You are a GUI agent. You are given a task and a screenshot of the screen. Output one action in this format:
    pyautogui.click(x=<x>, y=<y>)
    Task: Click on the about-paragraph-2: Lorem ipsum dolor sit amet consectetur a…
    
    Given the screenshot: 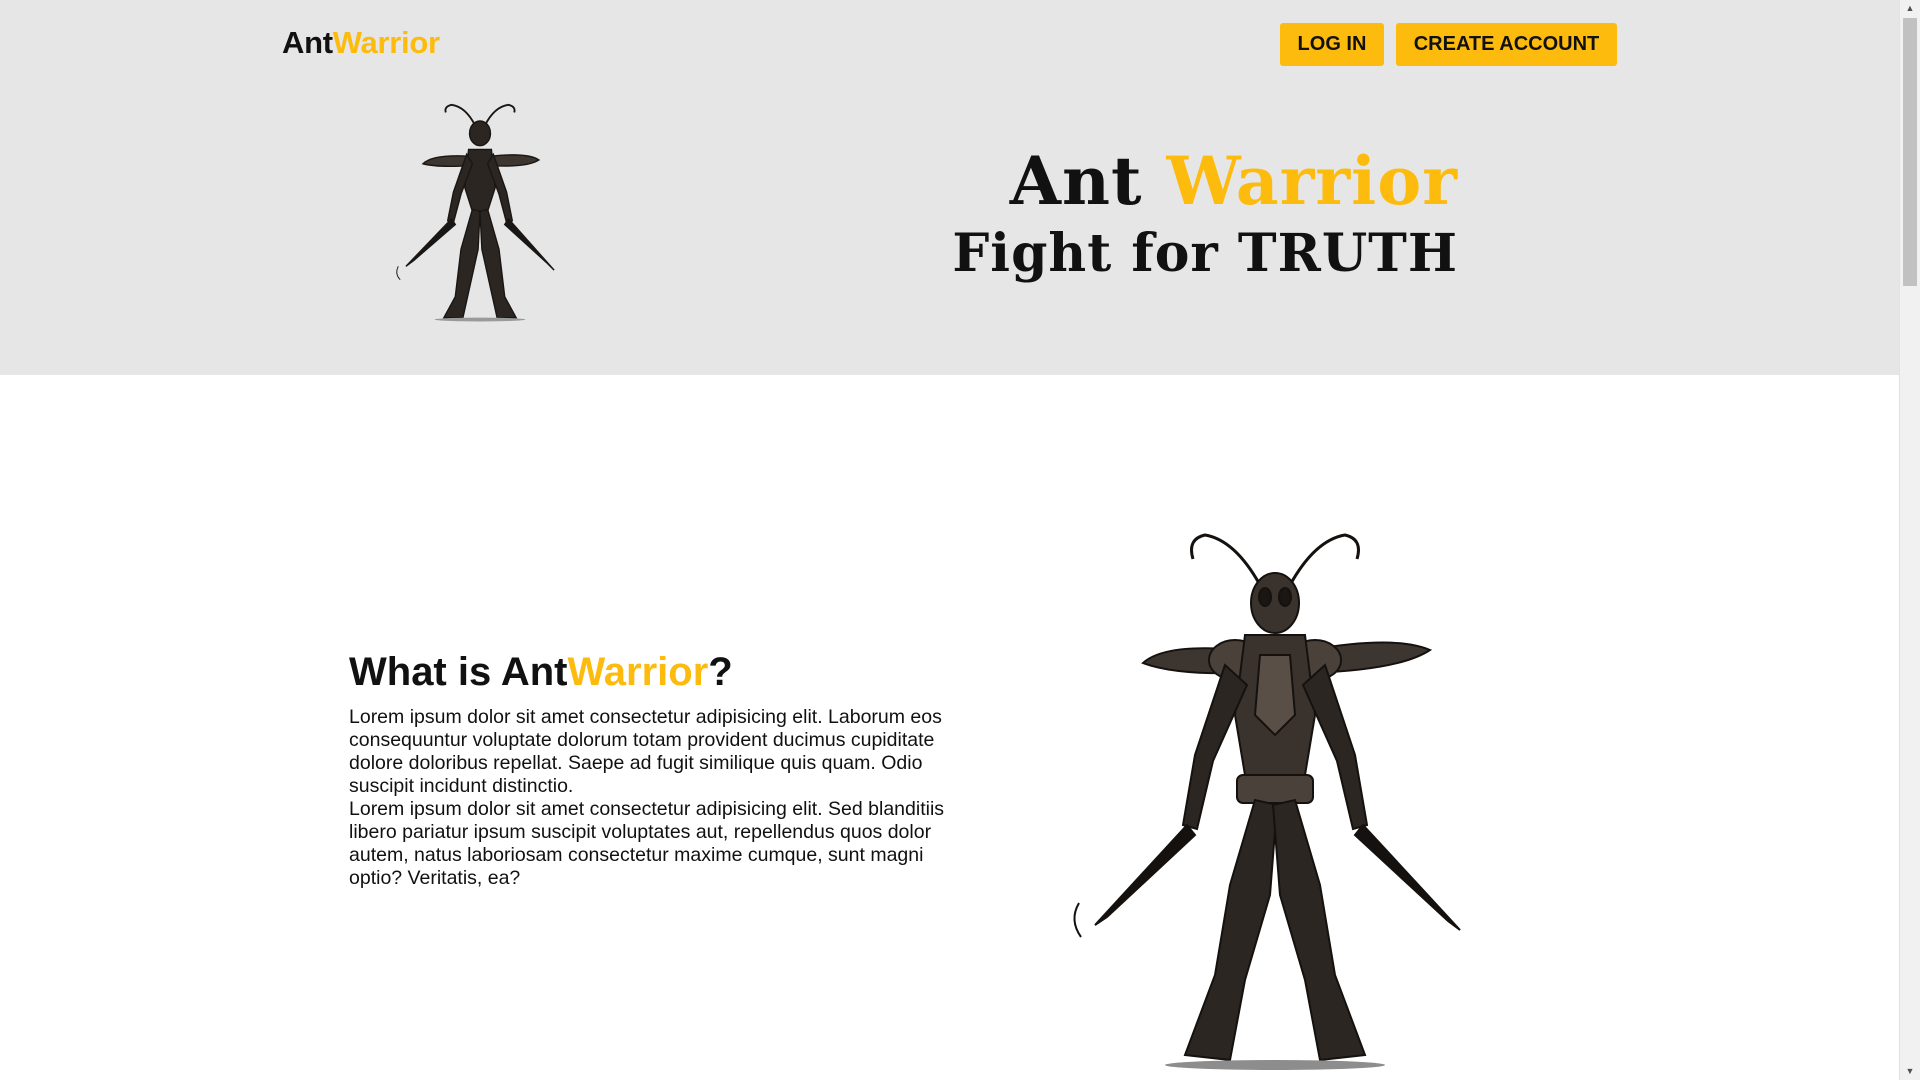 What is the action you would take?
    pyautogui.click(x=647, y=843)
    